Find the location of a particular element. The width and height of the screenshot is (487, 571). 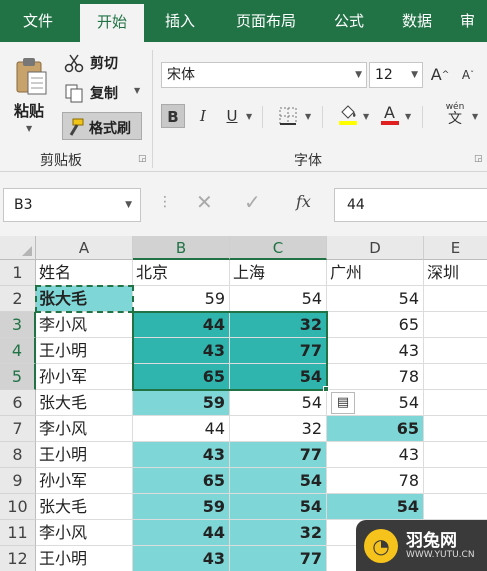

paste-dropdown-arrow-icon: ▼ is located at coordinates (29, 128).